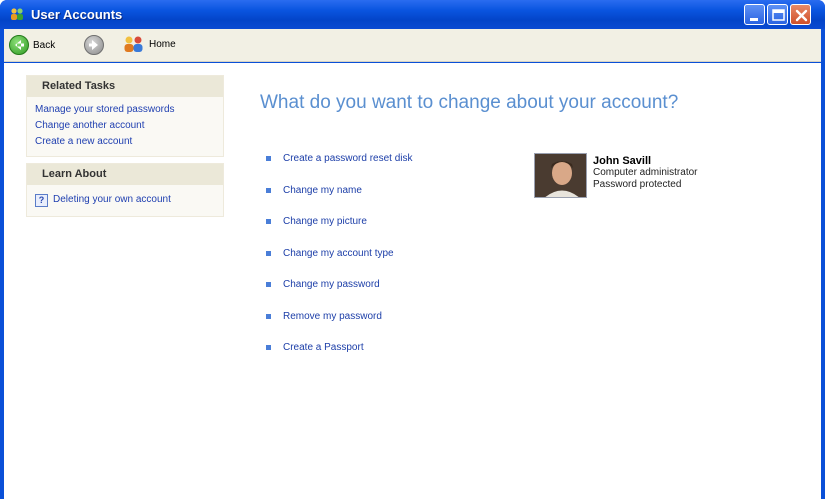 Image resolution: width=825 pixels, height=499 pixels. Describe the element at coordinates (125, 86) in the screenshot. I see `related-tasks-heading: Related Tasks` at that location.